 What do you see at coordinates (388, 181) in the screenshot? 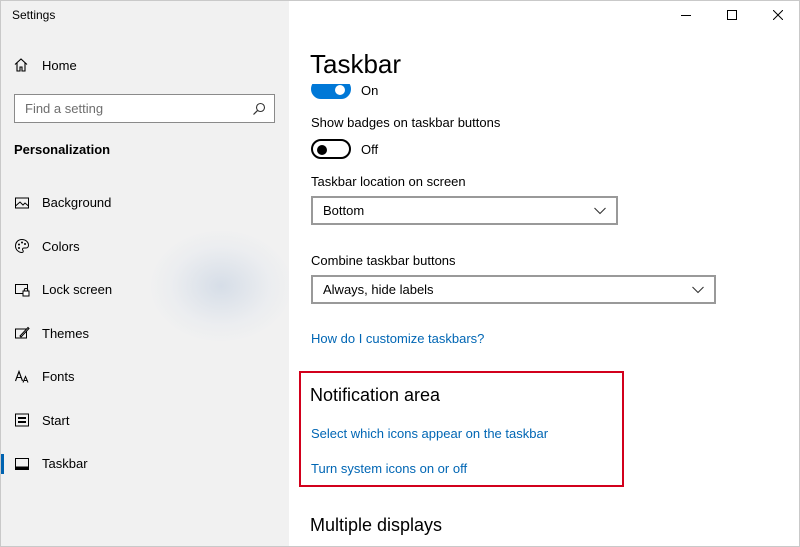
I see `location-label: Taskbar location on screen` at bounding box center [388, 181].